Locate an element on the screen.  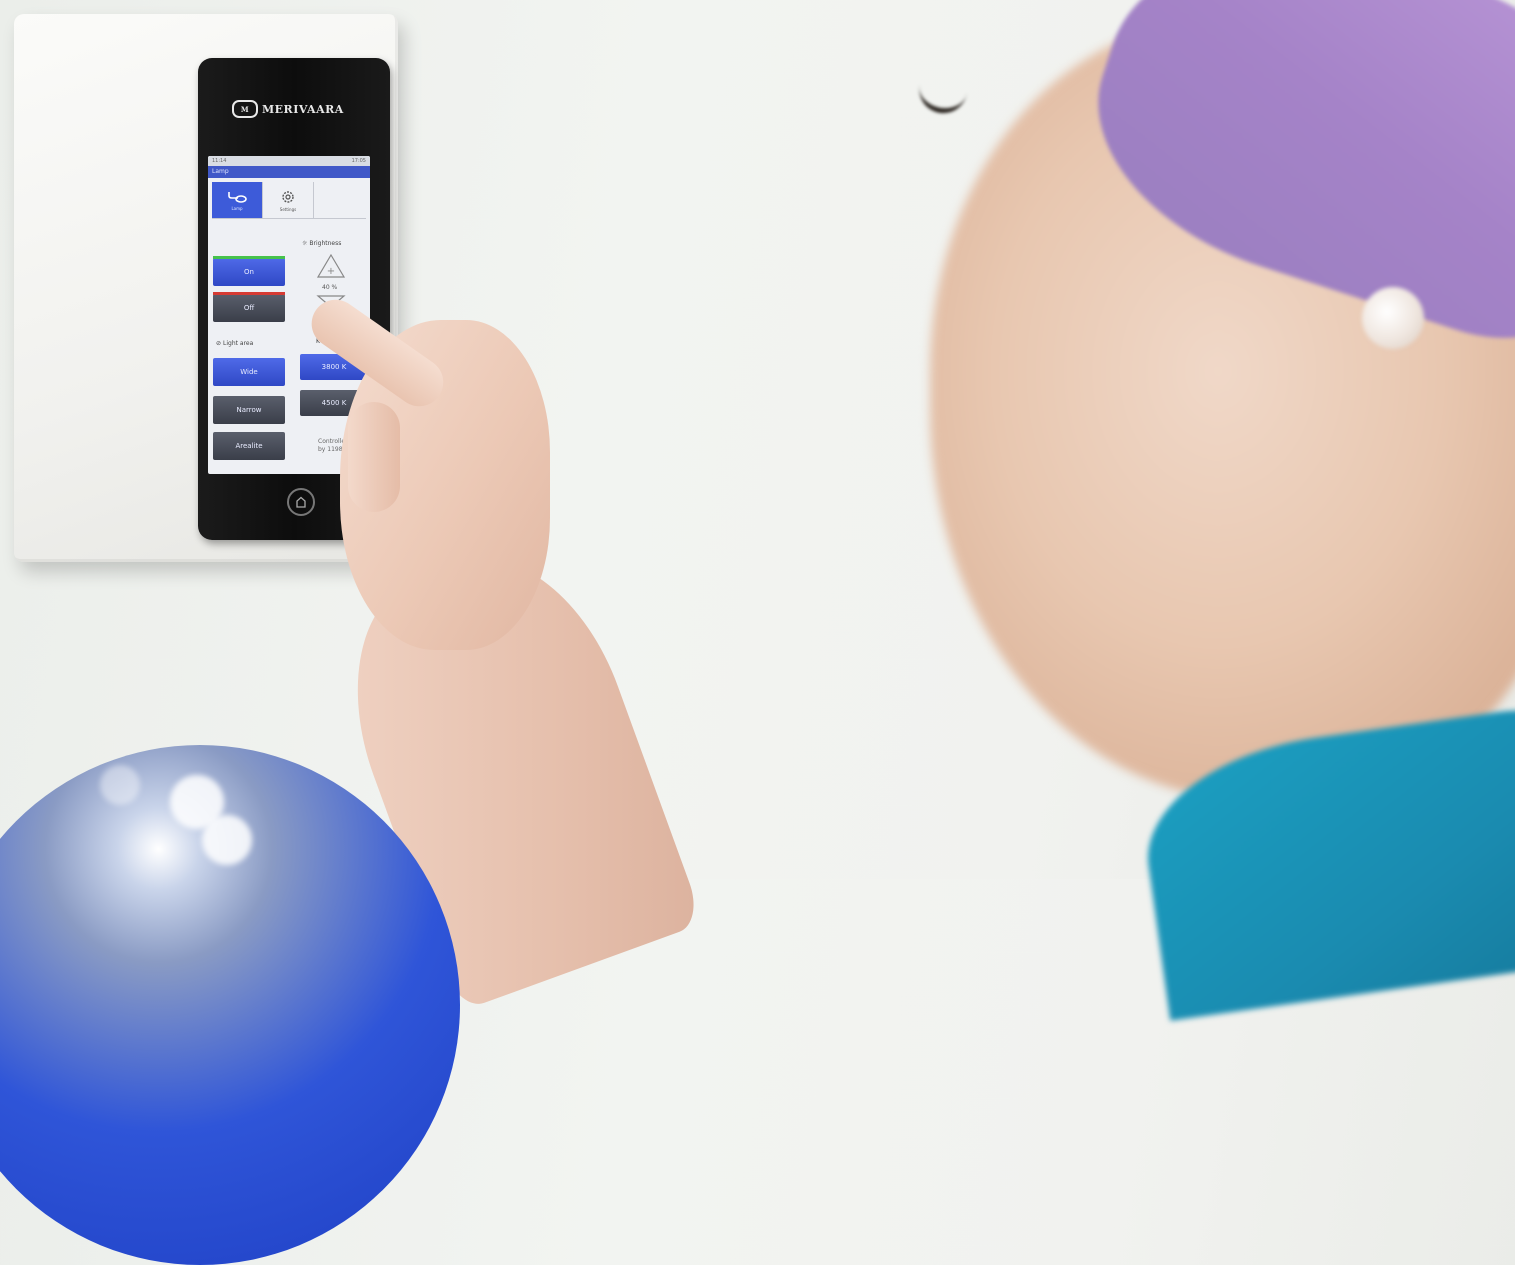
brightness-up-button: + is located at coordinates (331, 266).